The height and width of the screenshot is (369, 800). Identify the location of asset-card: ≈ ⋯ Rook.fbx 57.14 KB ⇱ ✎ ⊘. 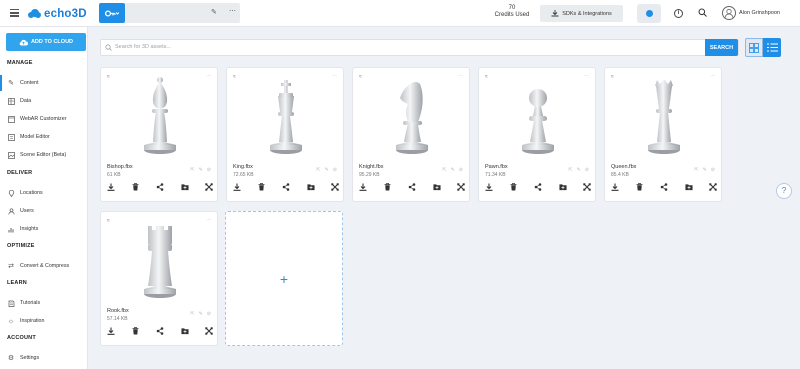
(159, 278).